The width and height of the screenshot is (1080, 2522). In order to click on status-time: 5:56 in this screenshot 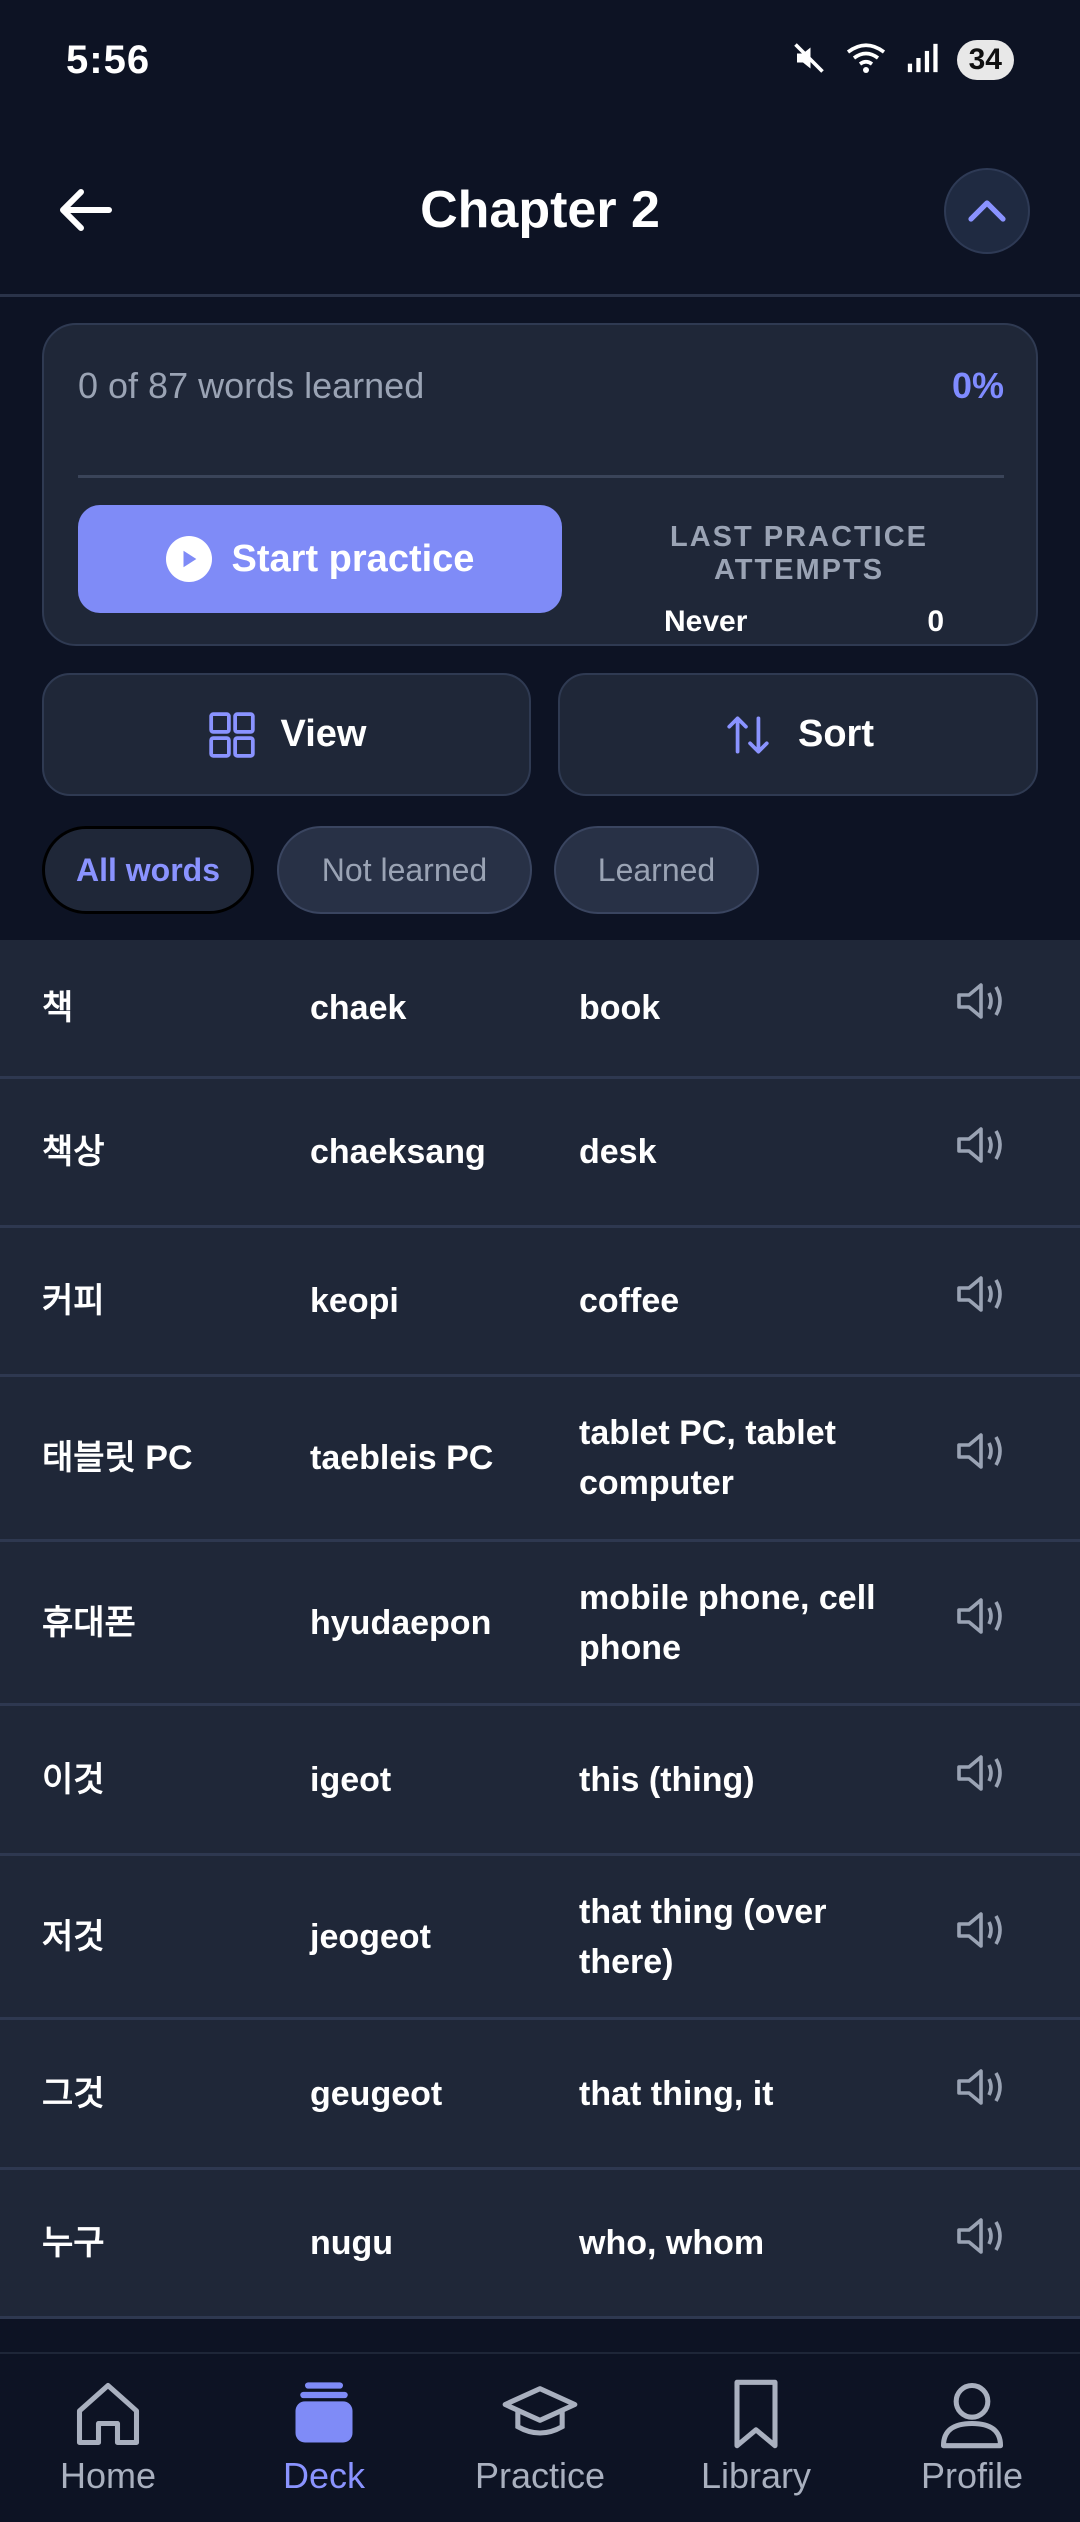, I will do `click(108, 59)`.